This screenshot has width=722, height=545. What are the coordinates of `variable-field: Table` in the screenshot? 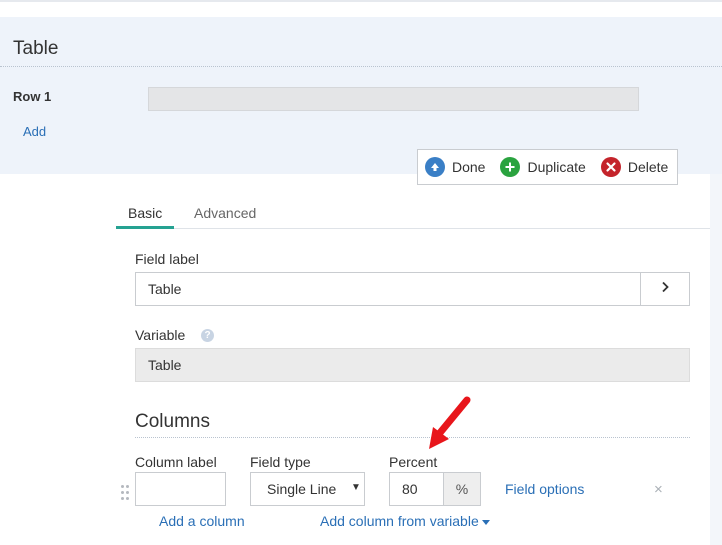 It's located at (412, 365).